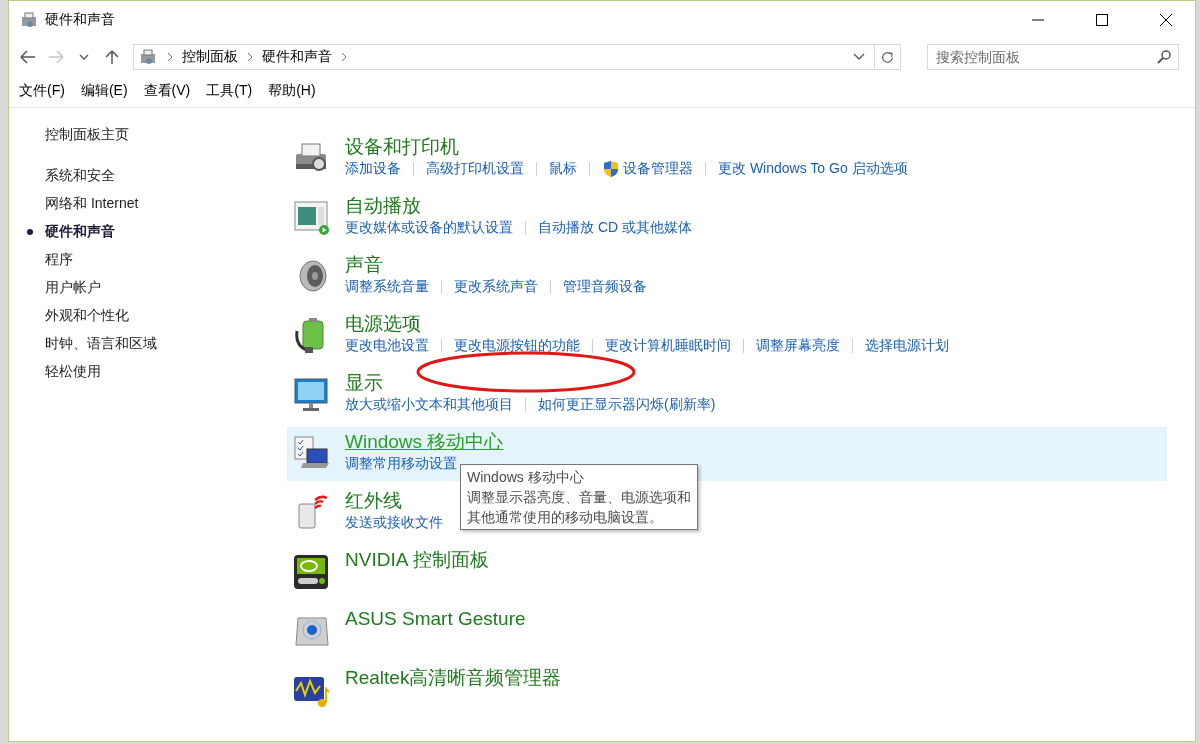 The image size is (1200, 744). I want to click on breadcrumb: 硬件和声音, so click(297, 57).